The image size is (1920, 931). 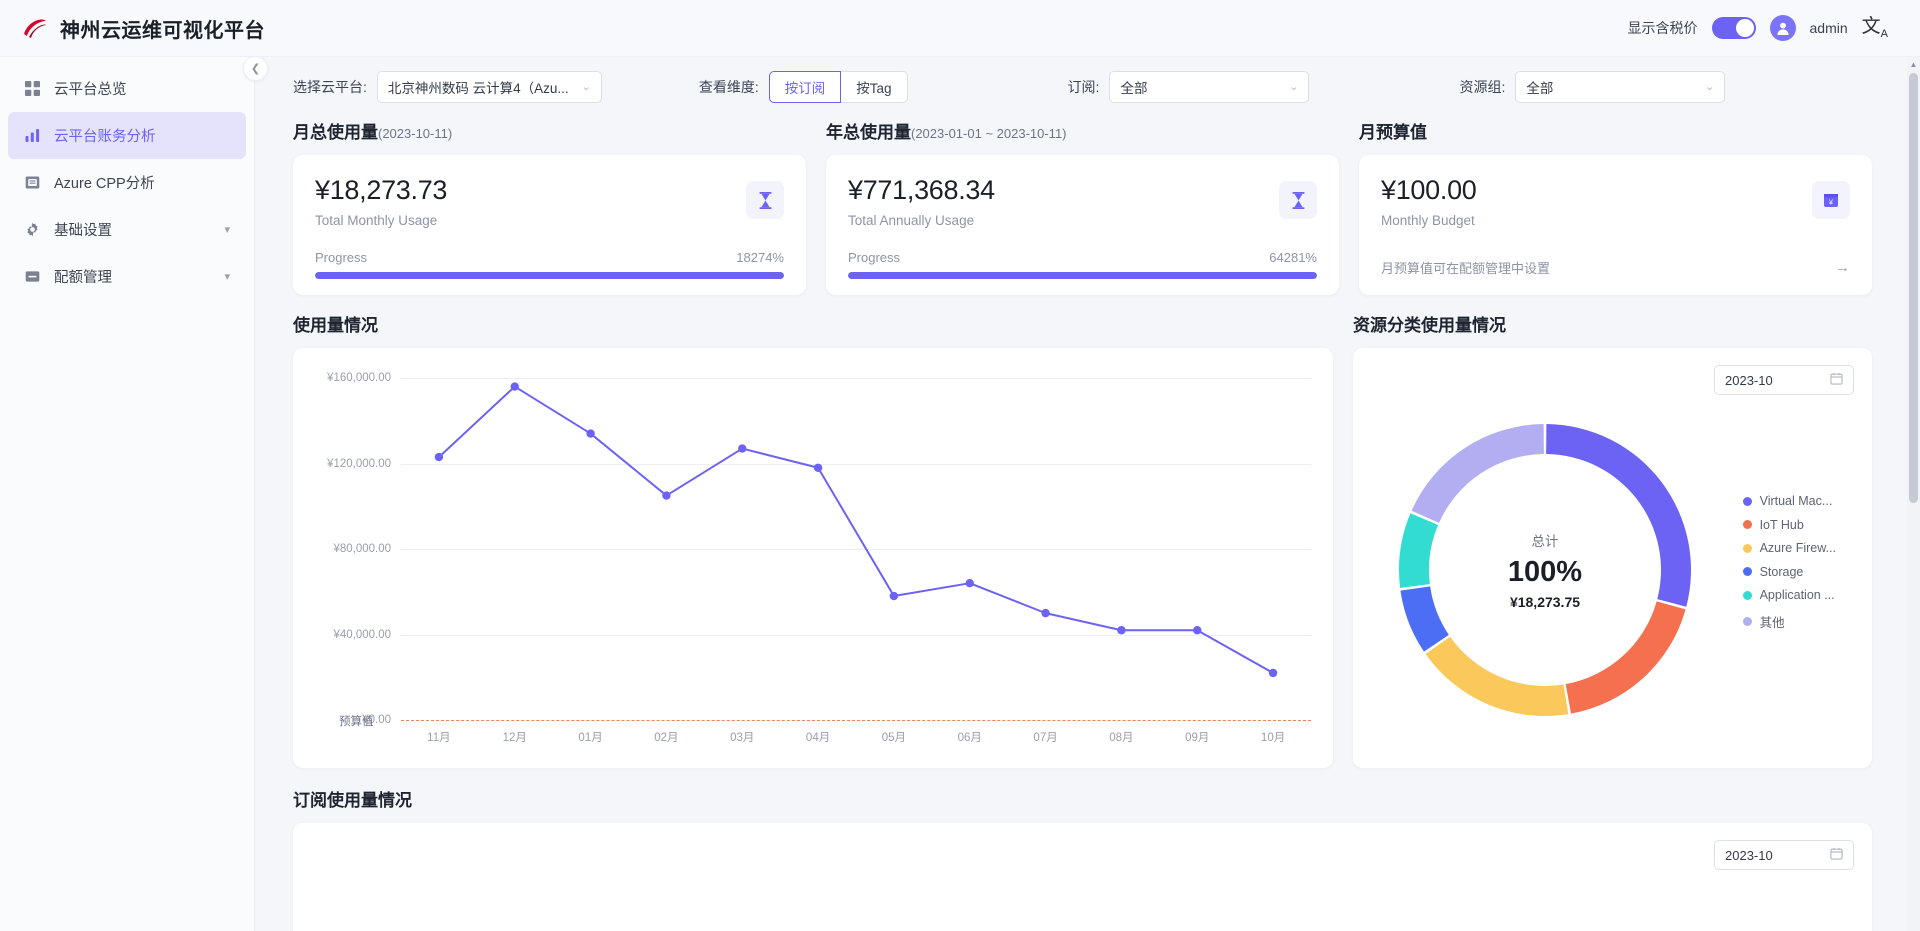 I want to click on monthly-progress-label: Progress, so click(x=341, y=258).